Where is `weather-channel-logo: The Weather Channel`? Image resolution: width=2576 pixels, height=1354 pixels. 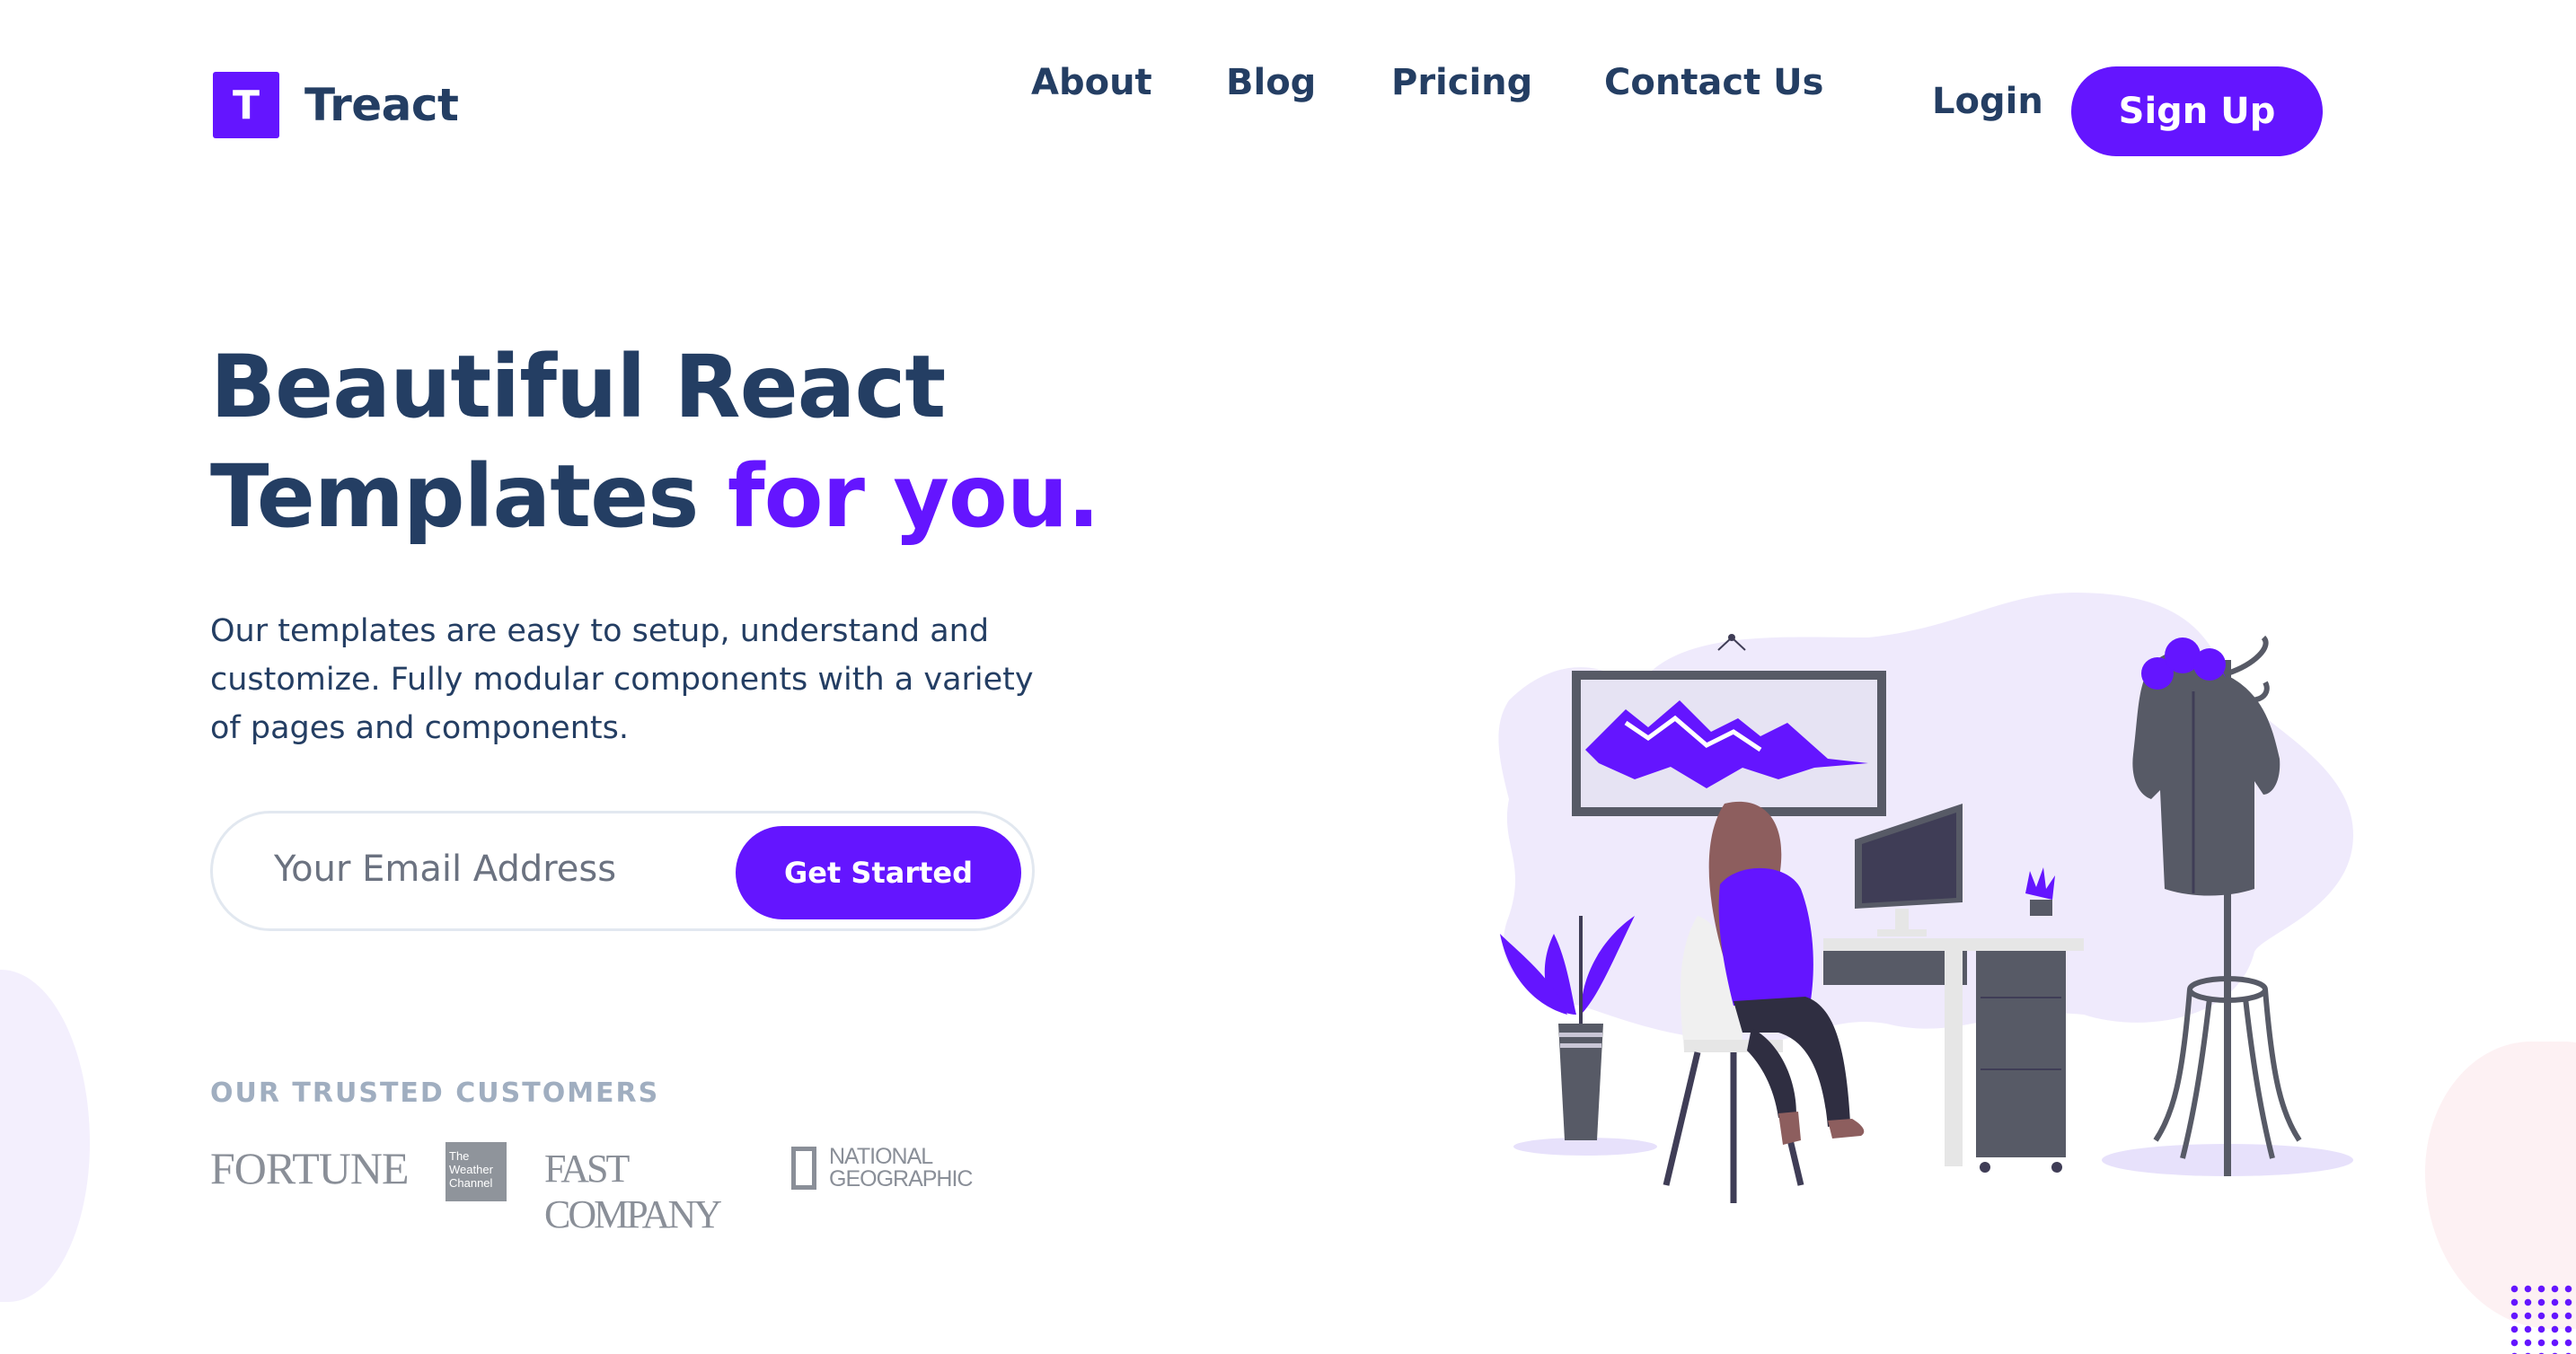 weather-channel-logo: The Weather Channel is located at coordinates (476, 1171).